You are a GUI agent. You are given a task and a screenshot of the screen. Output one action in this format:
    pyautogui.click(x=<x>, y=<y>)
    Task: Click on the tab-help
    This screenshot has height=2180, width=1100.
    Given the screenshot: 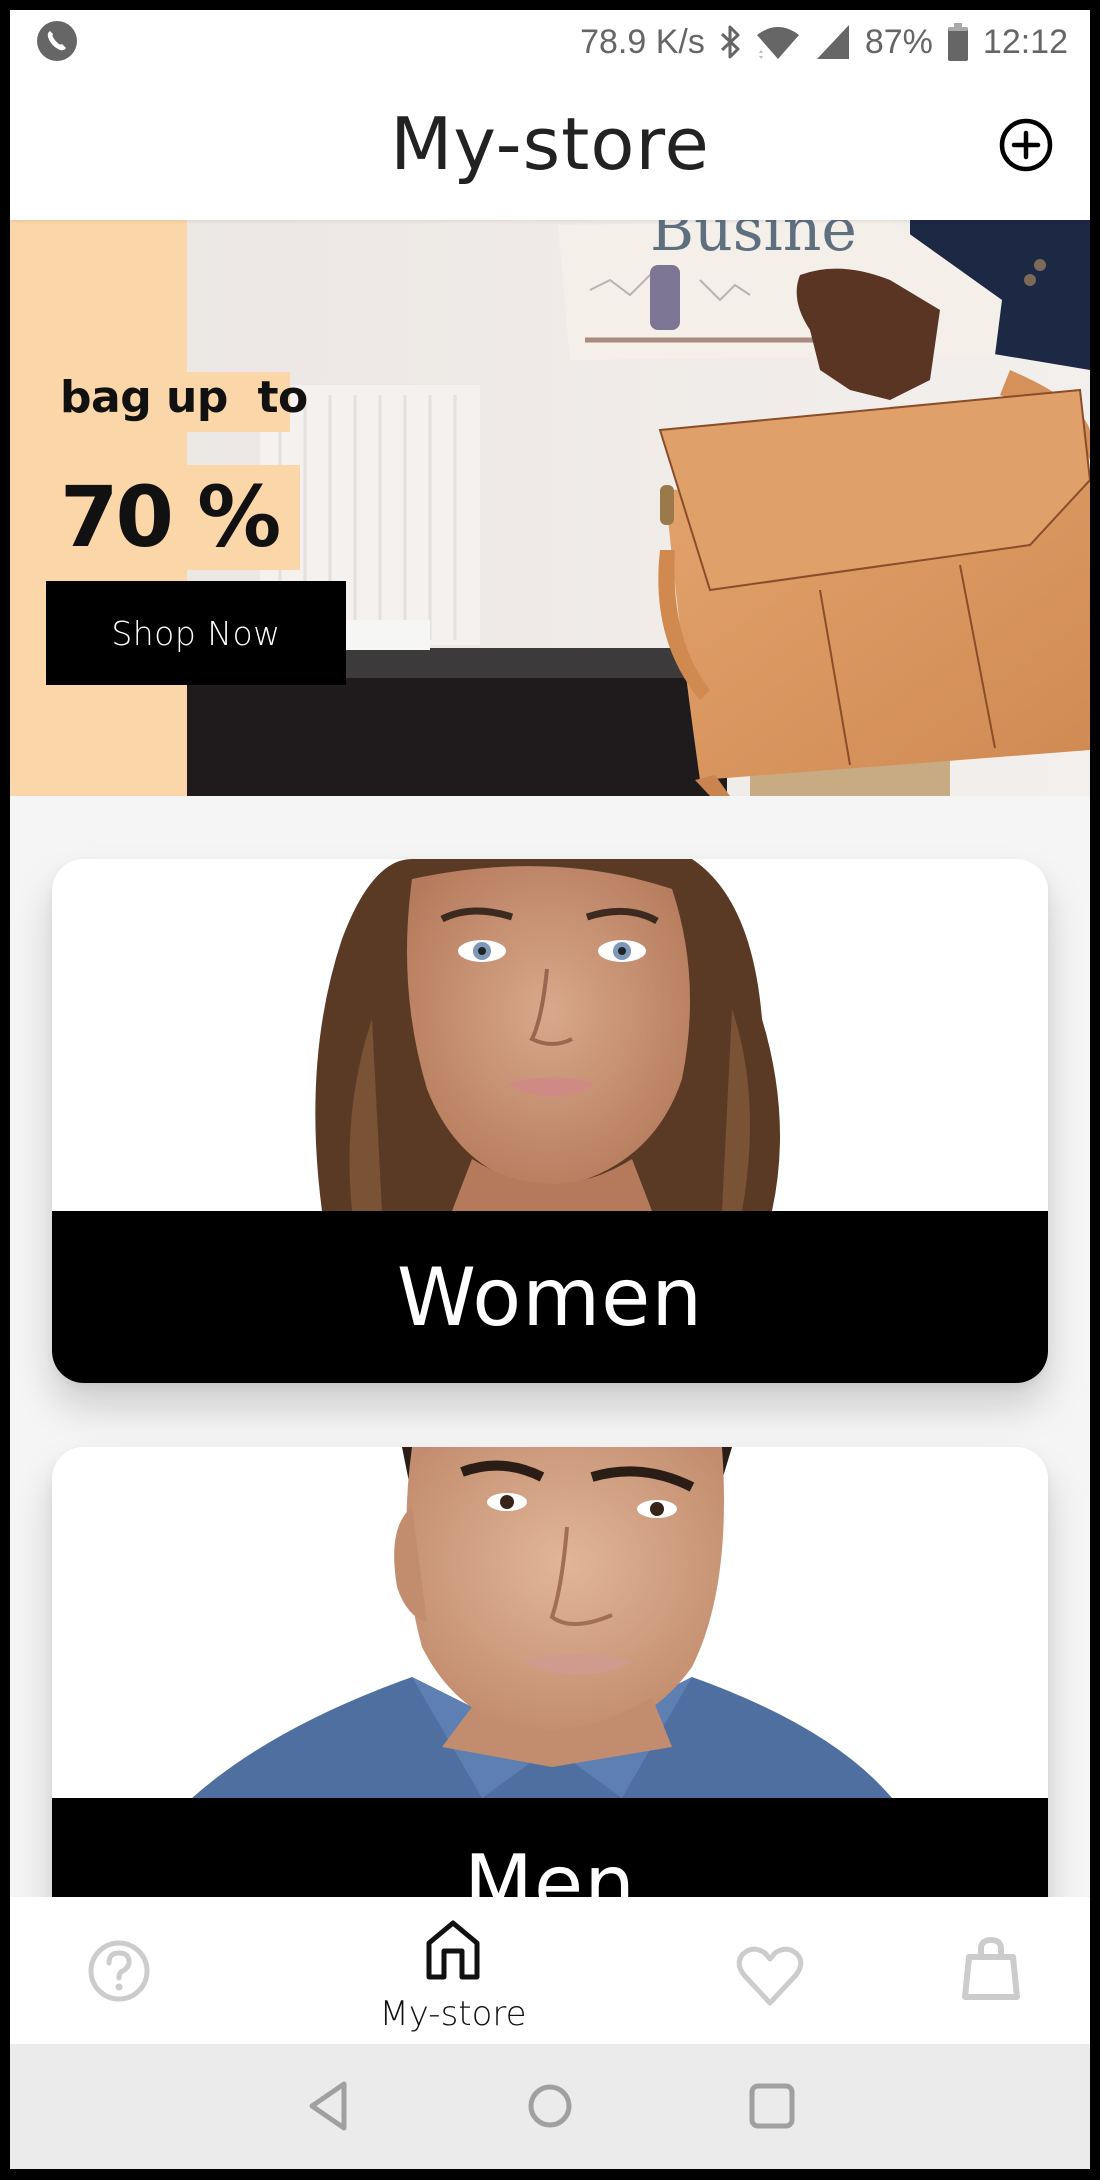 What is the action you would take?
    pyautogui.click(x=117, y=1970)
    